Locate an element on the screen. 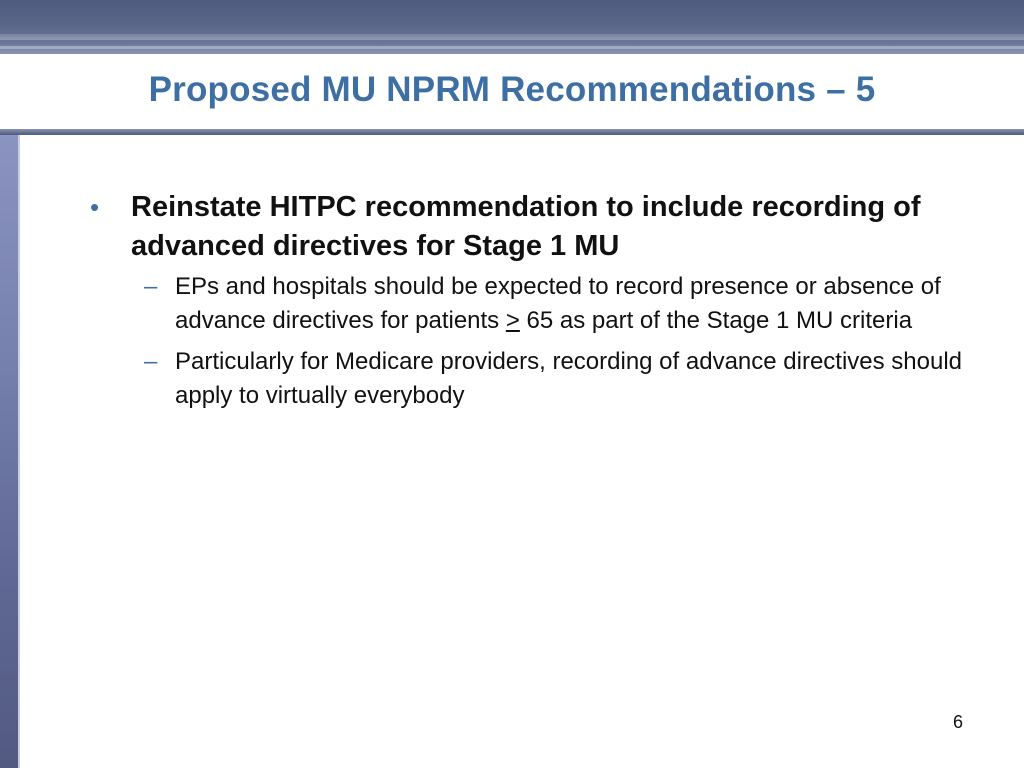  page-title: Proposed MU NPRM Recommendations – 5 is located at coordinates (512, 89).